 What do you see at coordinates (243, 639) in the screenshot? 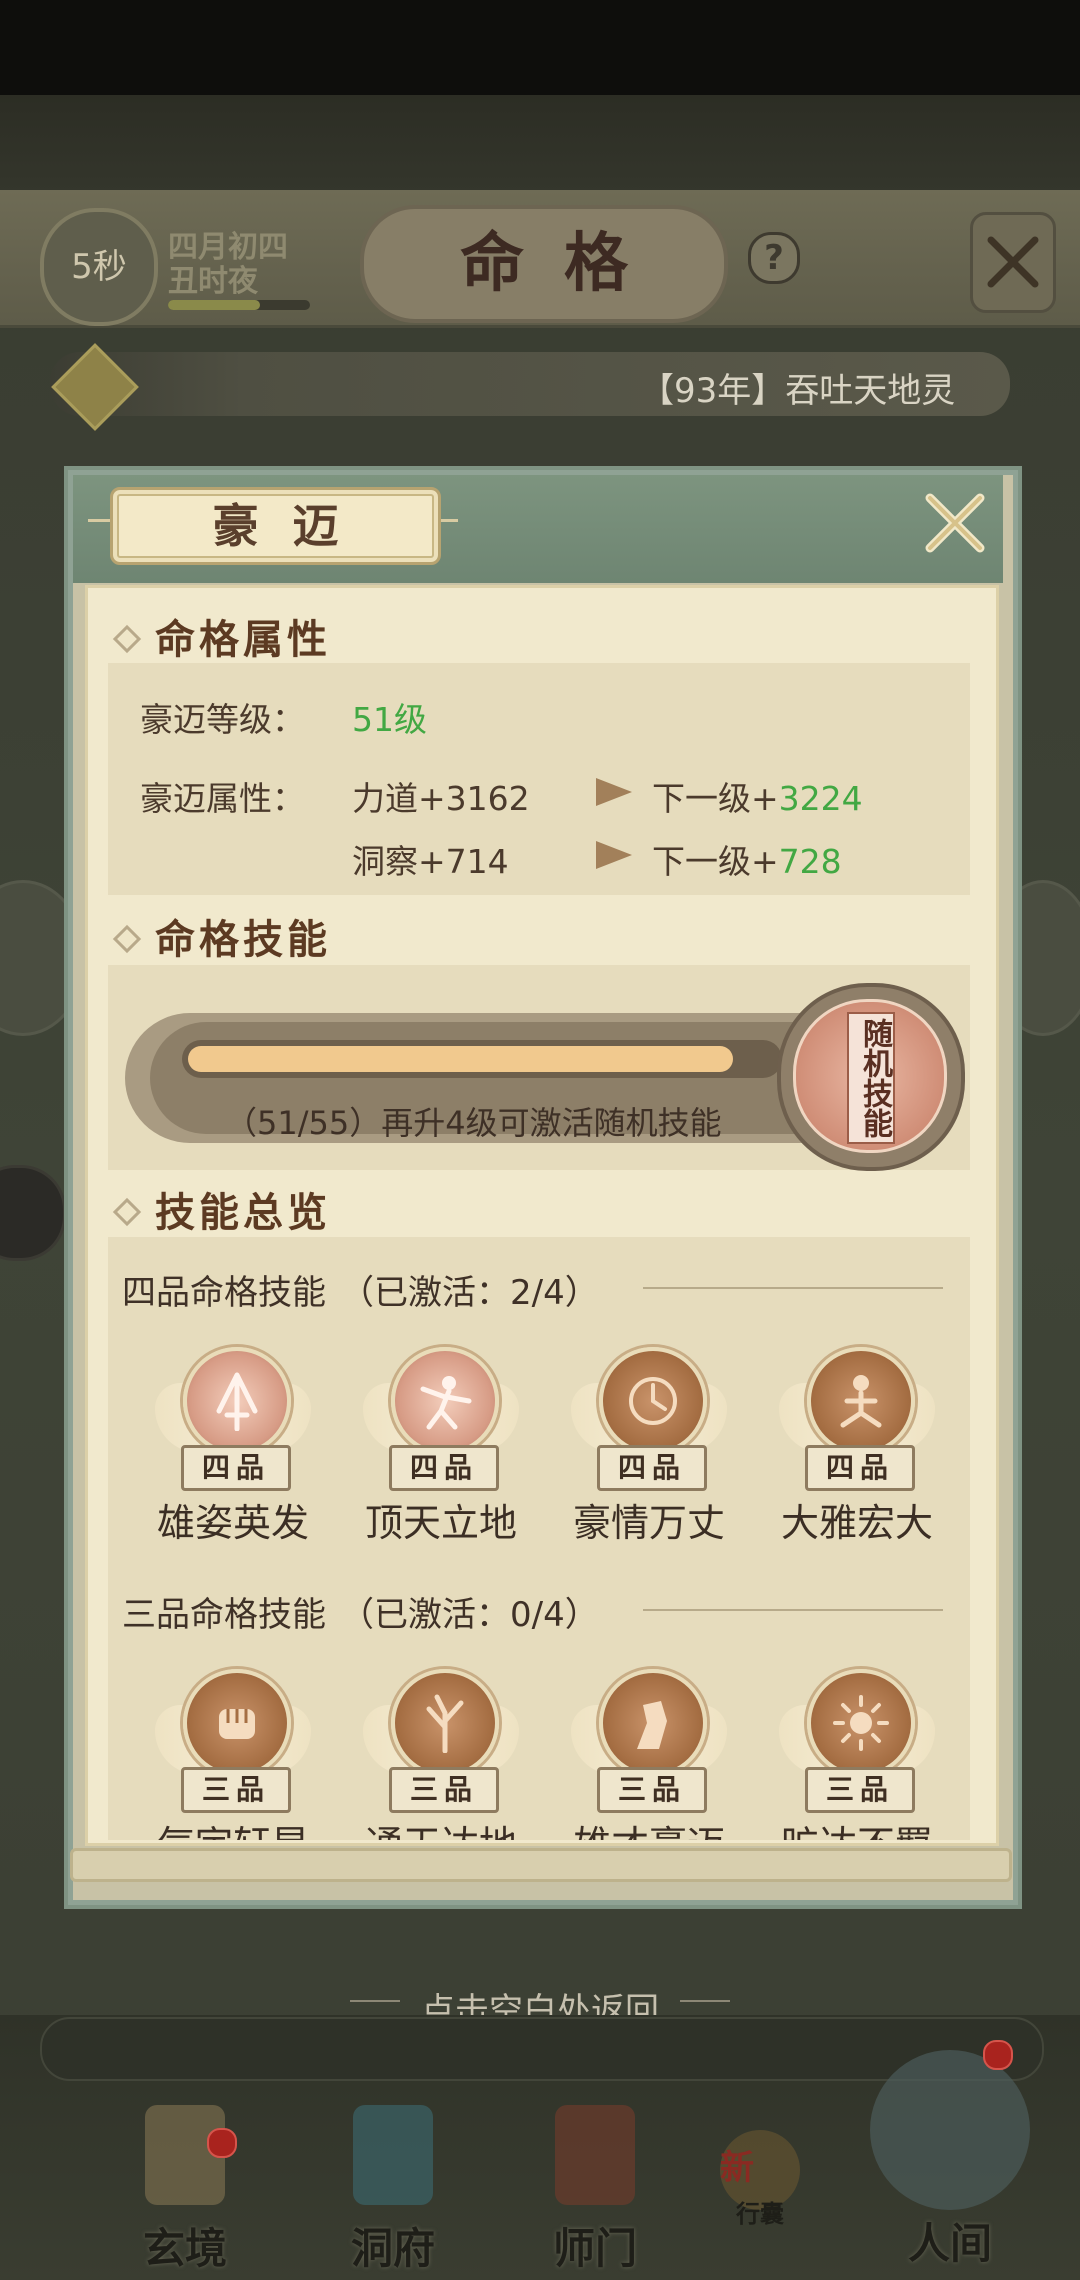
I see `section-title-attributes: 命格属性` at bounding box center [243, 639].